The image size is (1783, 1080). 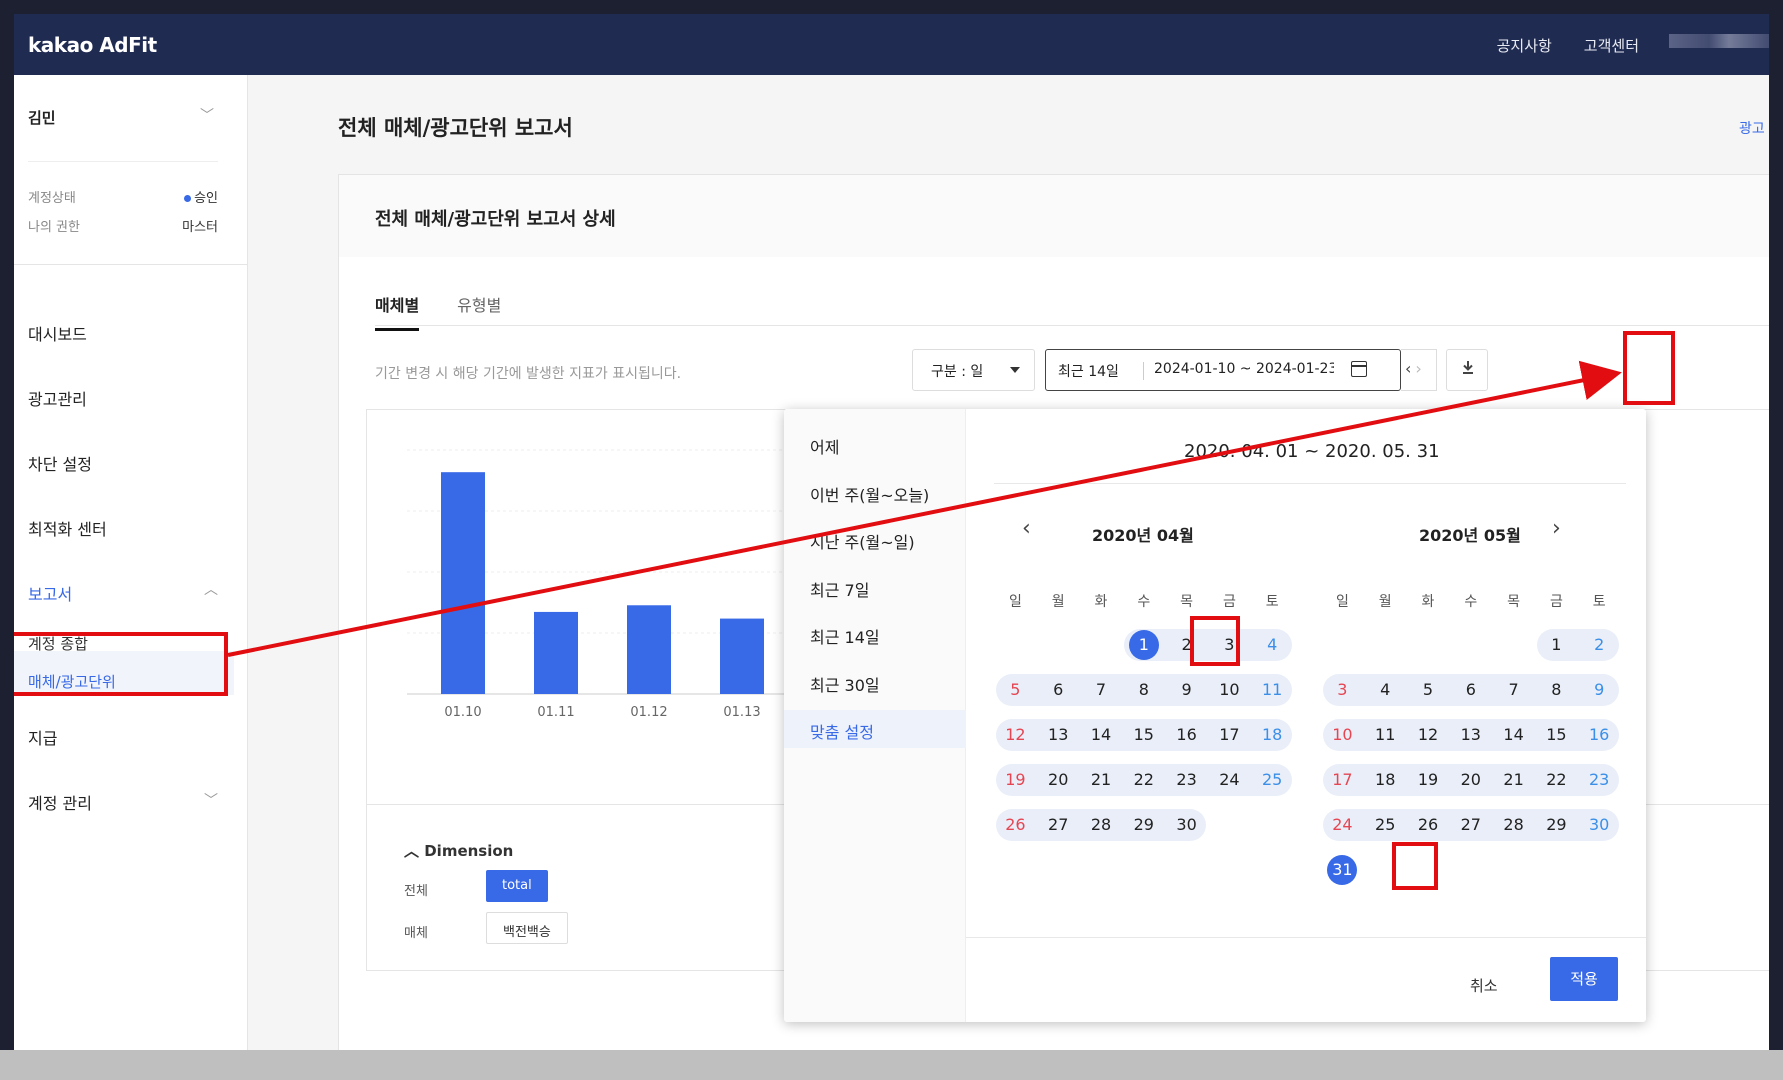 I want to click on account-name: 김민, so click(x=42, y=117).